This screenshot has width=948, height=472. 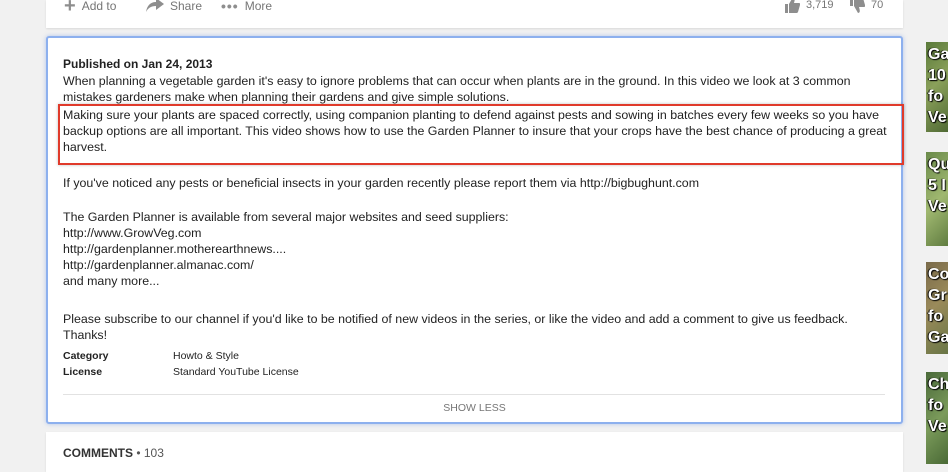 I want to click on divider, so click(x=474, y=394).